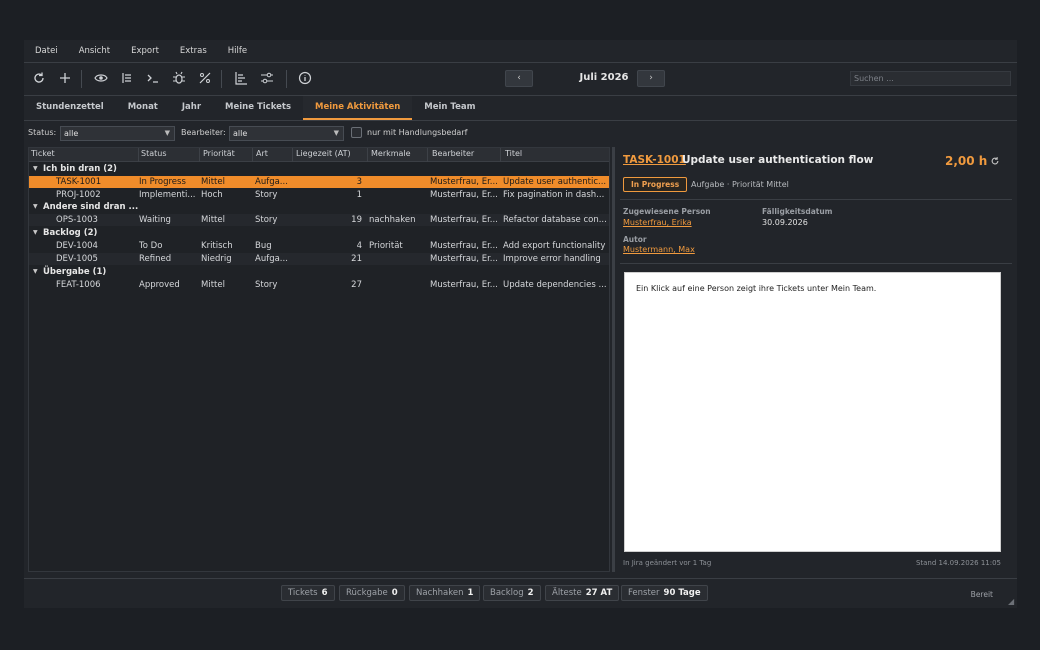 The width and height of the screenshot is (1040, 650). Describe the element at coordinates (667, 563) in the screenshot. I see `changed-info: In Jira geändert vor 1 Tag` at that location.